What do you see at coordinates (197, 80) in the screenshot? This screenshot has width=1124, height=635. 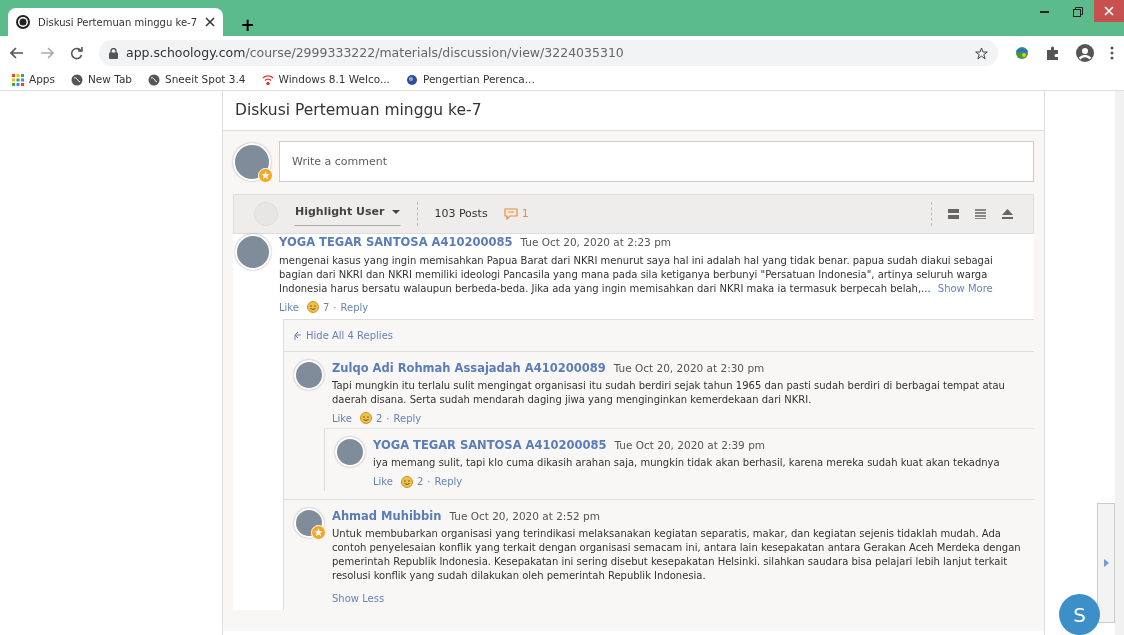 I see `bookmark-link: Sneeit Spot 3.4` at bounding box center [197, 80].